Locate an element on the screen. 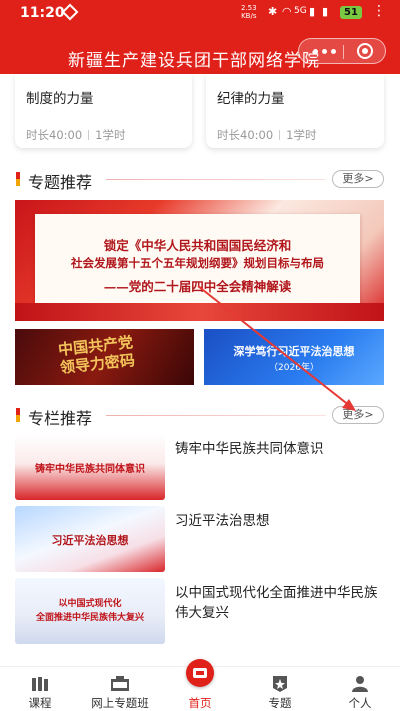 The height and width of the screenshot is (711, 400). network-speed: 2.53 KB/s is located at coordinates (249, 12).